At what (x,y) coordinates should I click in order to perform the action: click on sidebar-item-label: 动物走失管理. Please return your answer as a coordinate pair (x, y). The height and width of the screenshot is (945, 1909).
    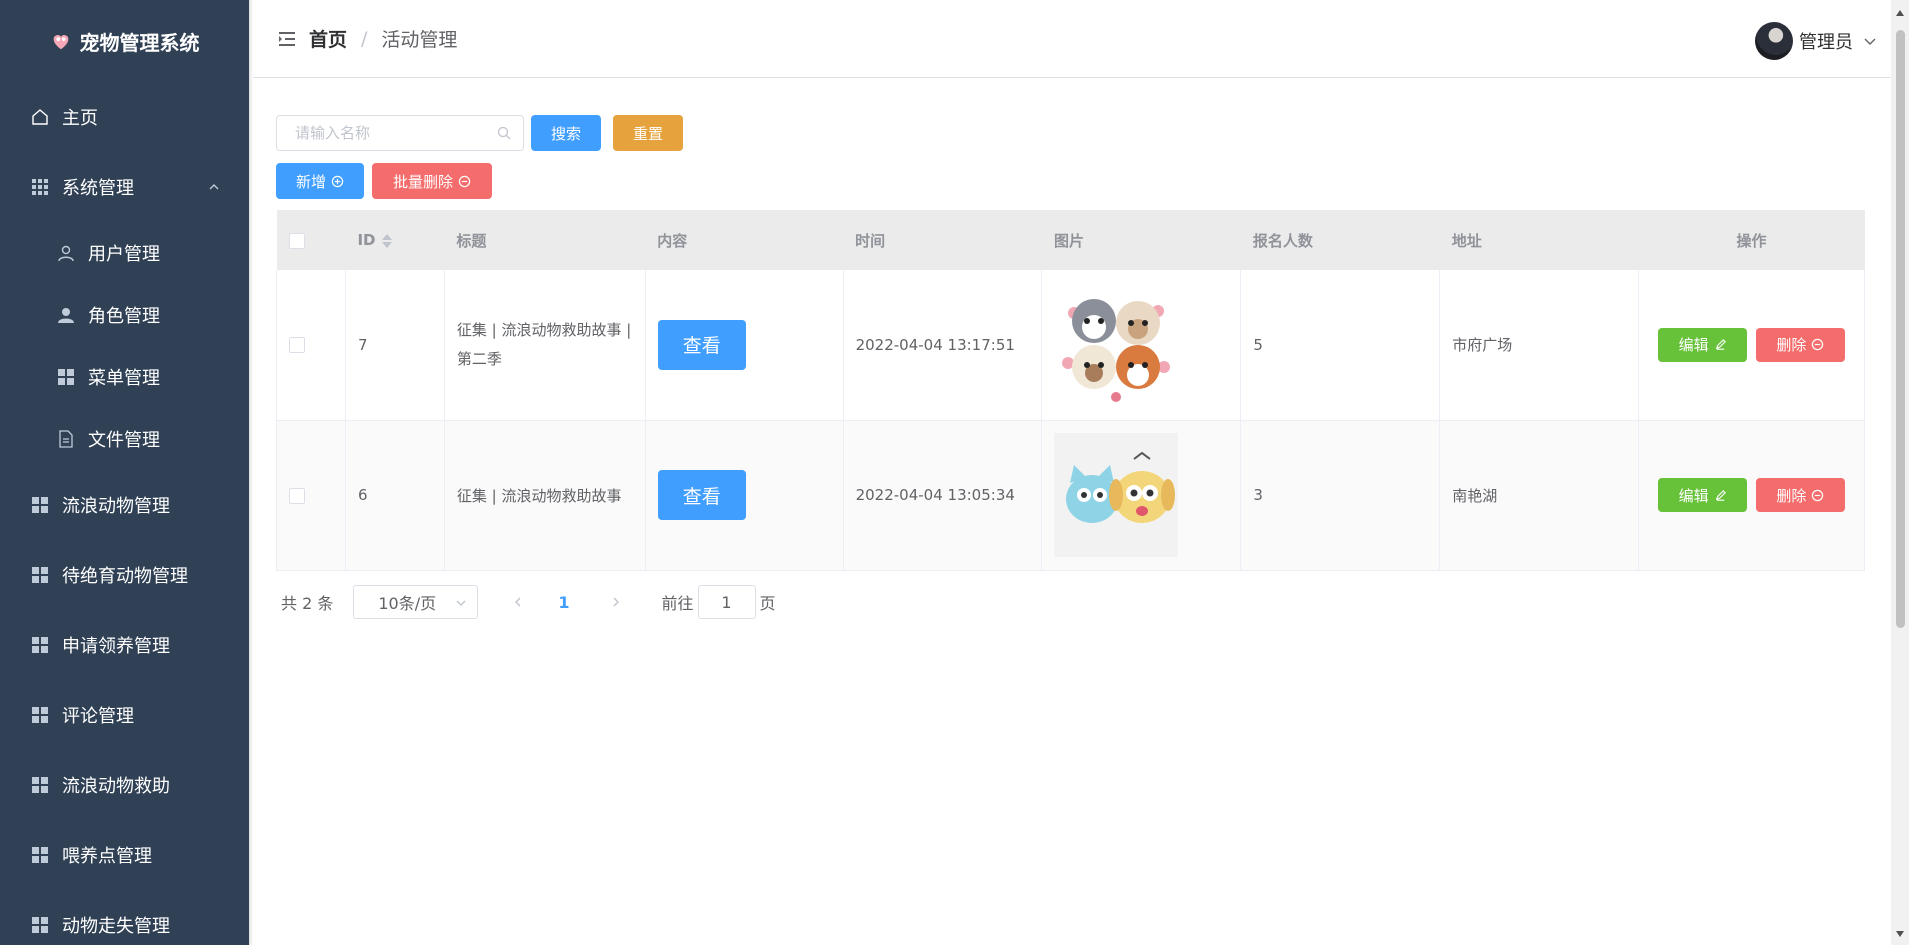
    Looking at the image, I should click on (116, 926).